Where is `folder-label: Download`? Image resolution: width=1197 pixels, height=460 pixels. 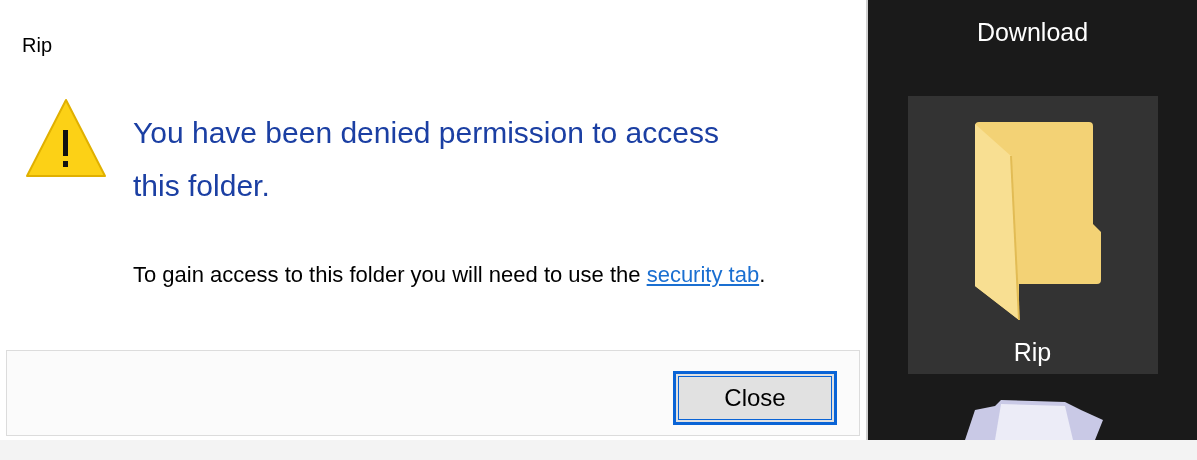 folder-label: Download is located at coordinates (1032, 31).